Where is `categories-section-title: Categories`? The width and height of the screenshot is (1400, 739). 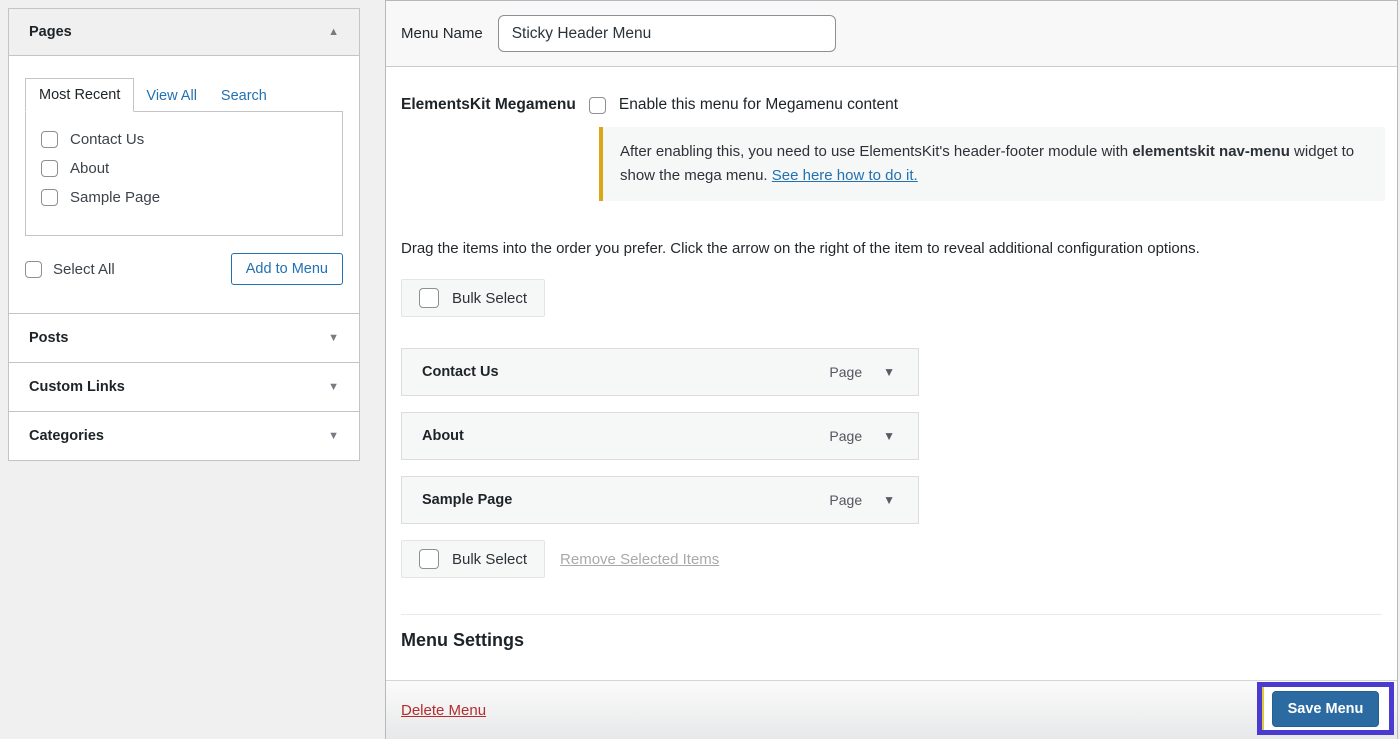
categories-section-title: Categories is located at coordinates (66, 436).